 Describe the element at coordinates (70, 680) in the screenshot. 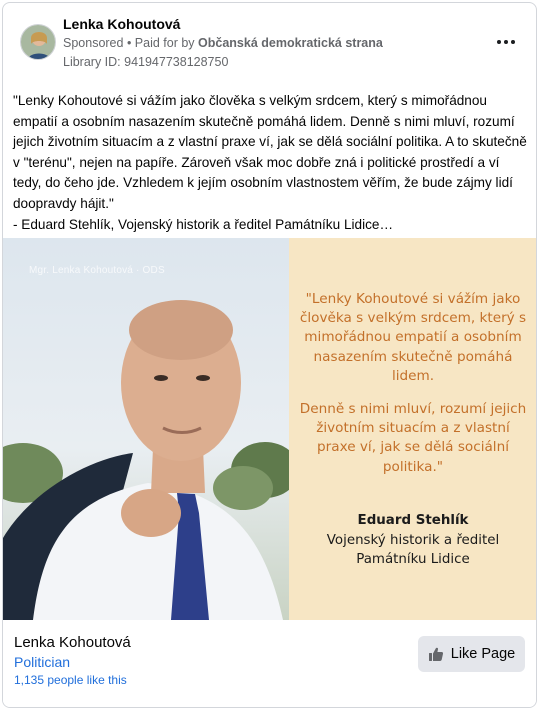

I see `page-likes-count: 1,135 people like this` at that location.